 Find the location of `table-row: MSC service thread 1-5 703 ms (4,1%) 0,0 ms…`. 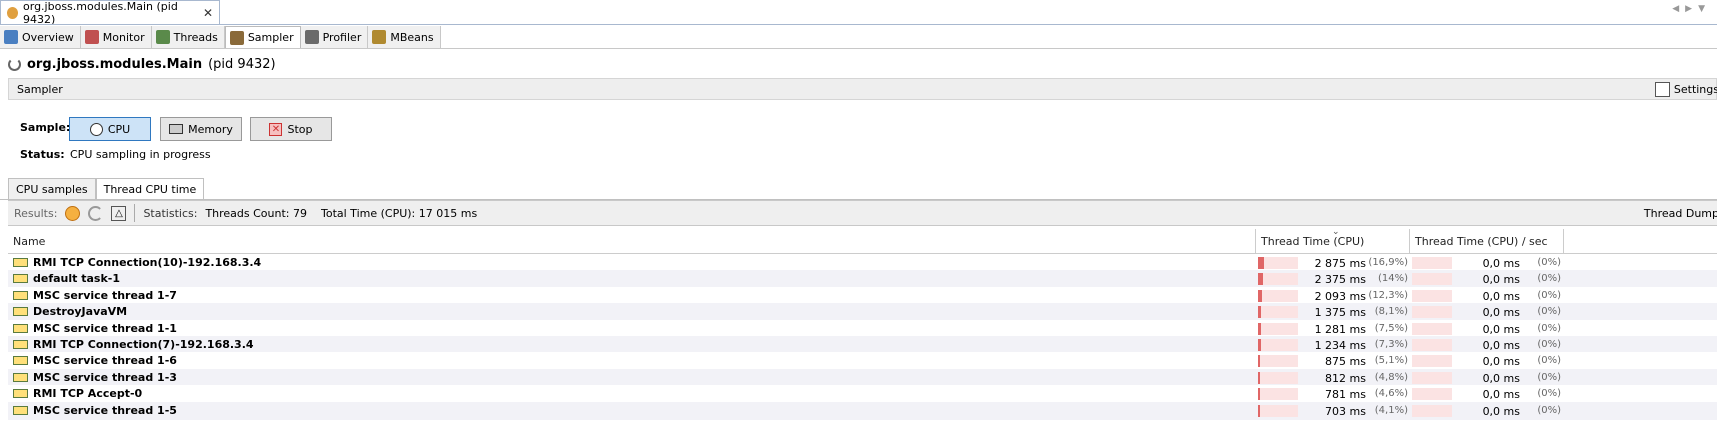

table-row: MSC service thread 1-5 703 ms (4,1%) 0,0 ms… is located at coordinates (862, 410).